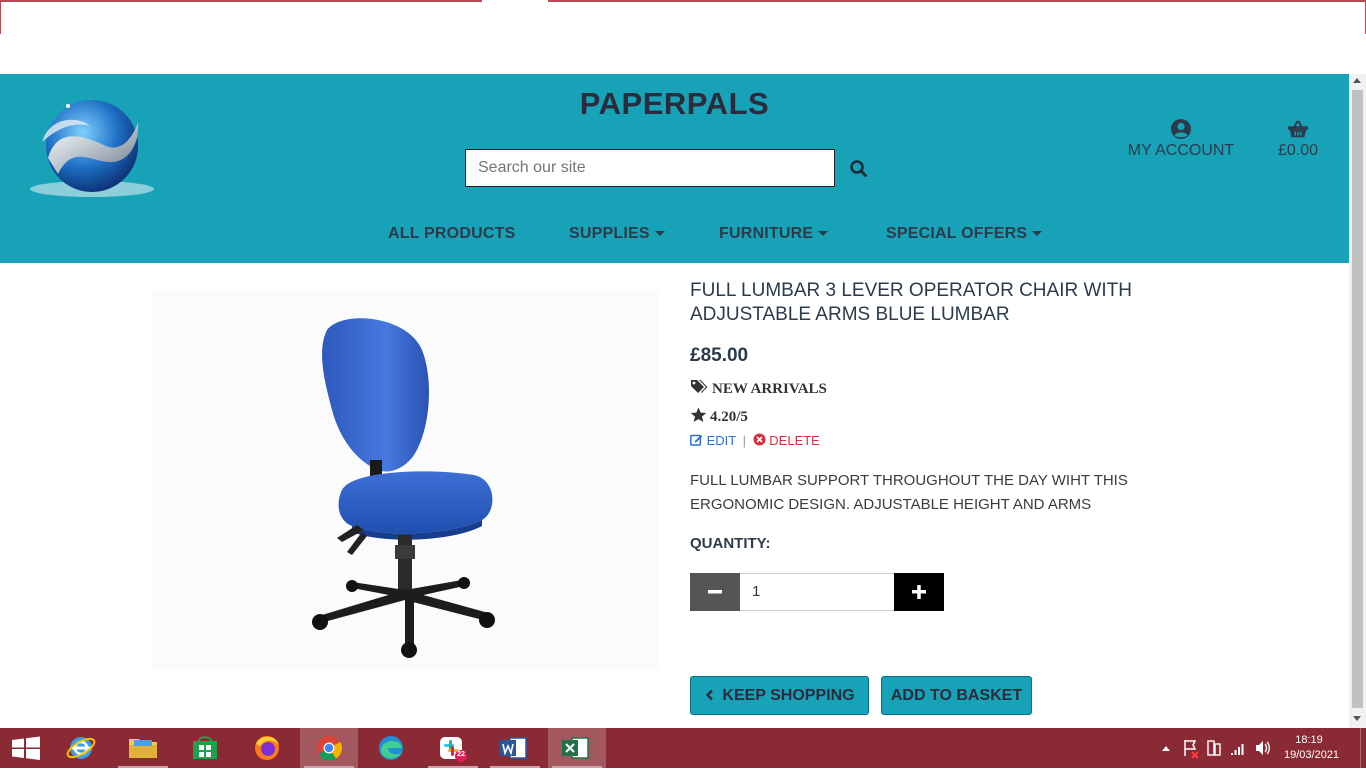  I want to click on site-brand-title: PAPERPALS, so click(674, 104).